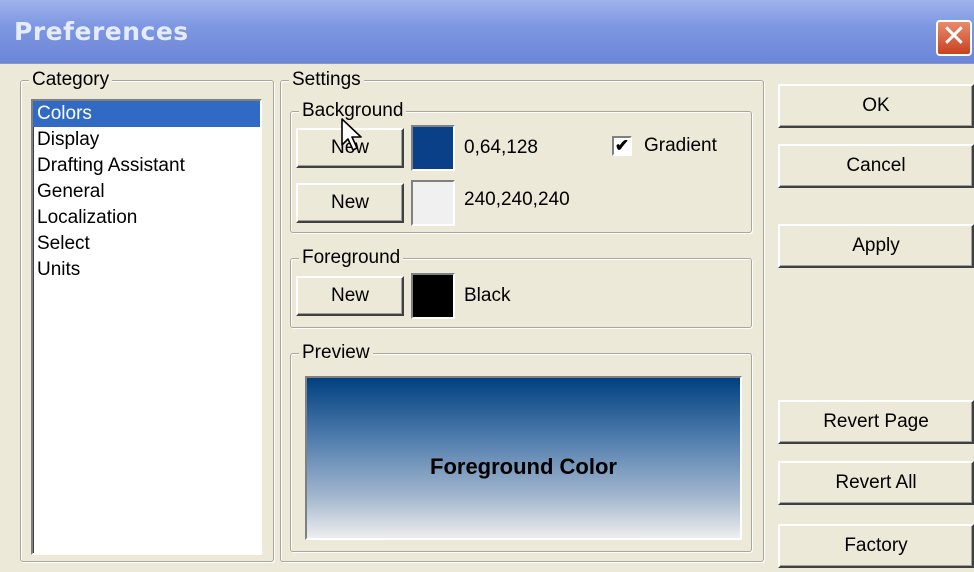 The image size is (974, 572). What do you see at coordinates (350, 203) in the screenshot?
I see `background-new-button-2: New` at bounding box center [350, 203].